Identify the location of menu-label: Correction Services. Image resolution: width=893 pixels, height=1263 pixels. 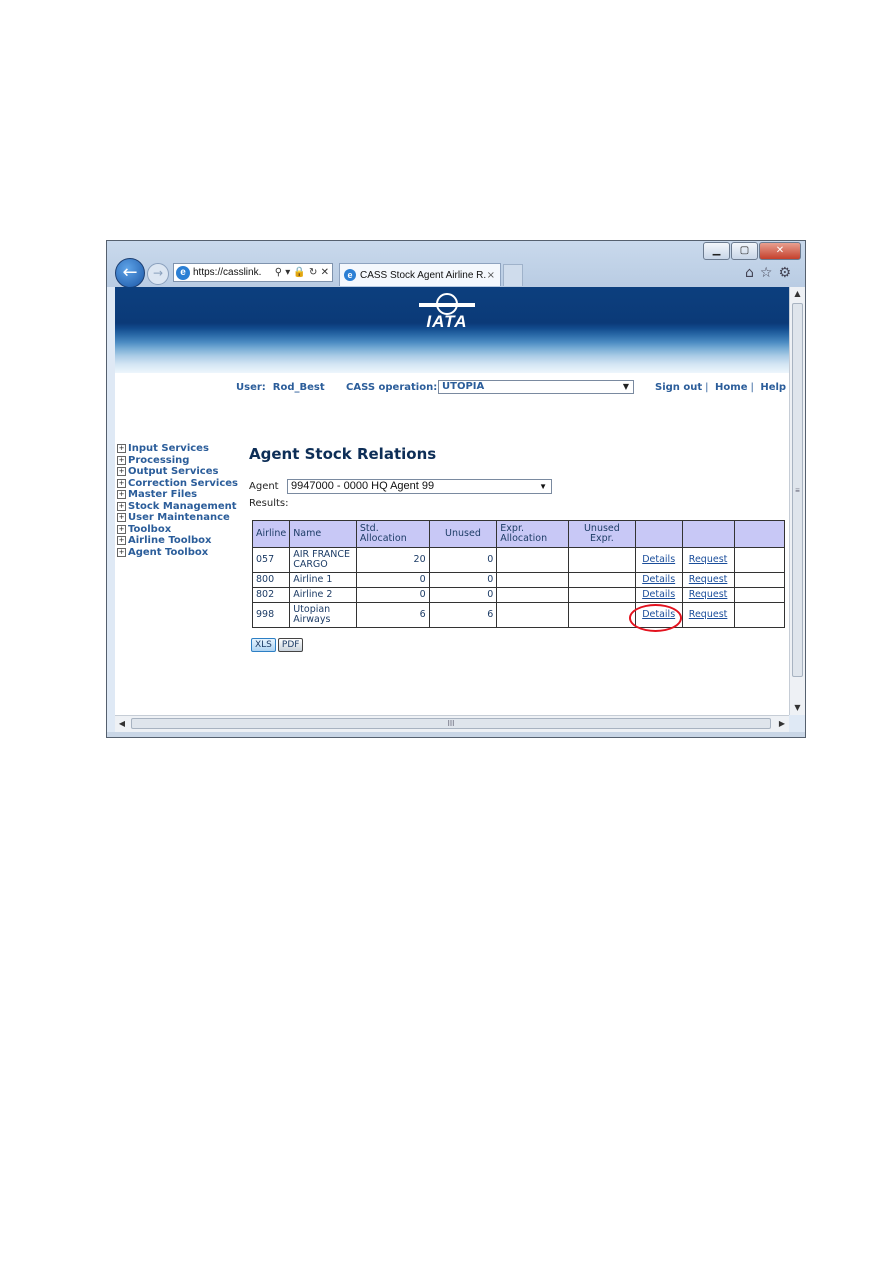
(183, 483).